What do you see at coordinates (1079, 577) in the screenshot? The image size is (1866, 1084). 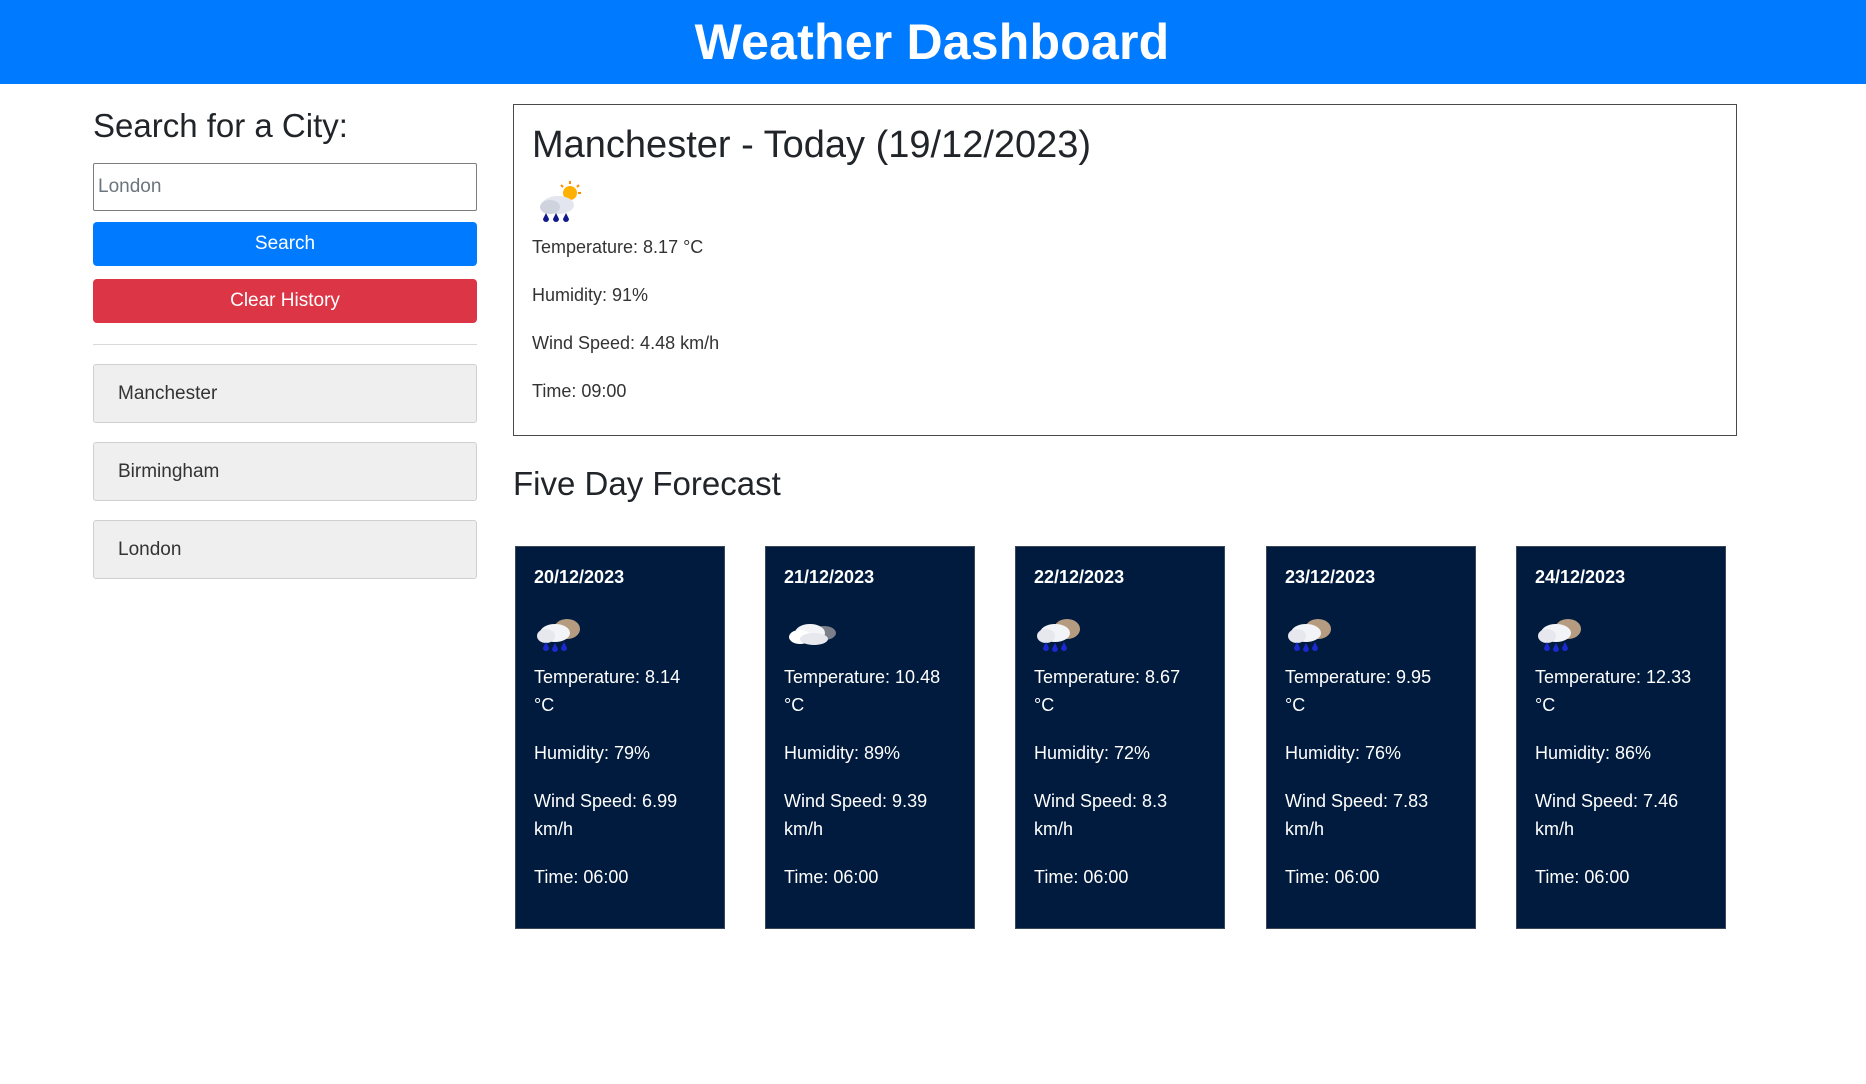 I see `forecast-date: 22/12/2023` at bounding box center [1079, 577].